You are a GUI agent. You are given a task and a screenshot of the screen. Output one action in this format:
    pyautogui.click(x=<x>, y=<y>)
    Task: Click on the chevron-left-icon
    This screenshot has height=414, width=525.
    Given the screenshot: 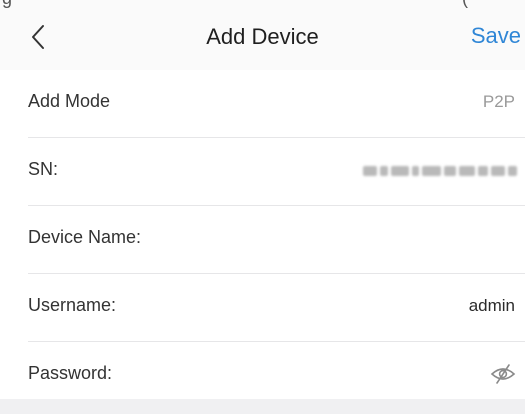 What is the action you would take?
    pyautogui.click(x=38, y=37)
    